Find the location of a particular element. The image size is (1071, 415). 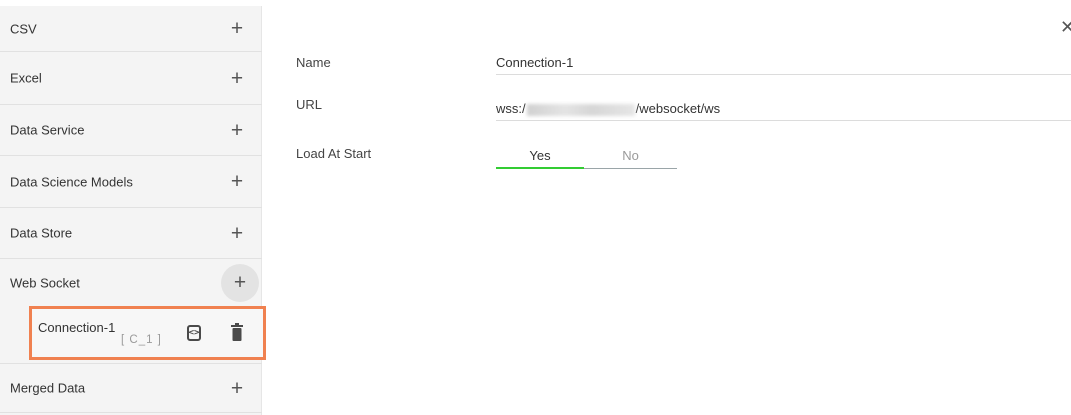

code-icon: <> is located at coordinates (194, 333).